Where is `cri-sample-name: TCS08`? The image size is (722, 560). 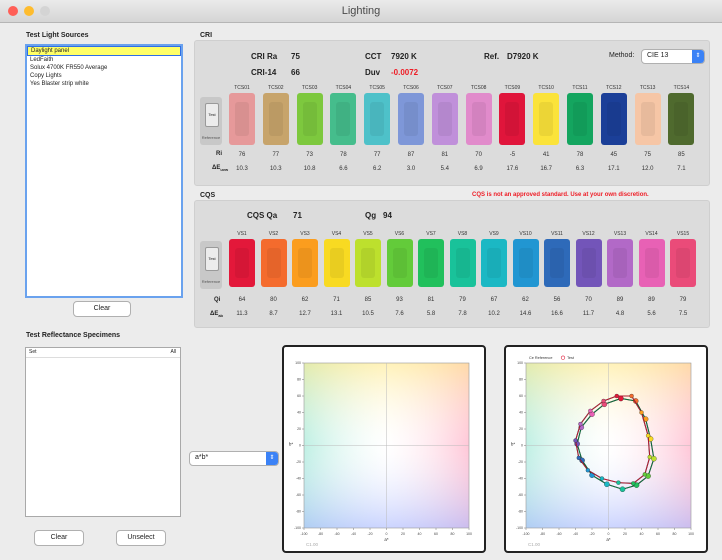
cri-sample-name: TCS08 is located at coordinates (478, 88).